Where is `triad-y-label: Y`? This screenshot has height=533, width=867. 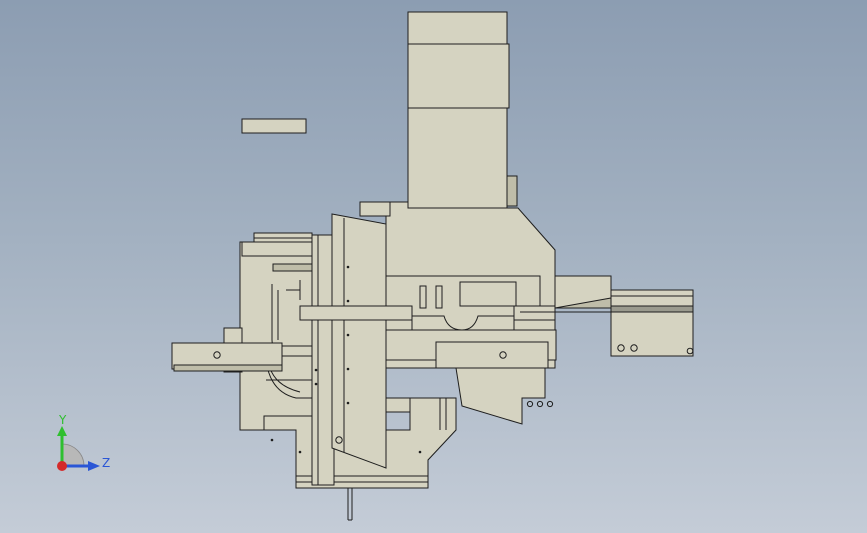 triad-y-label: Y is located at coordinates (63, 420).